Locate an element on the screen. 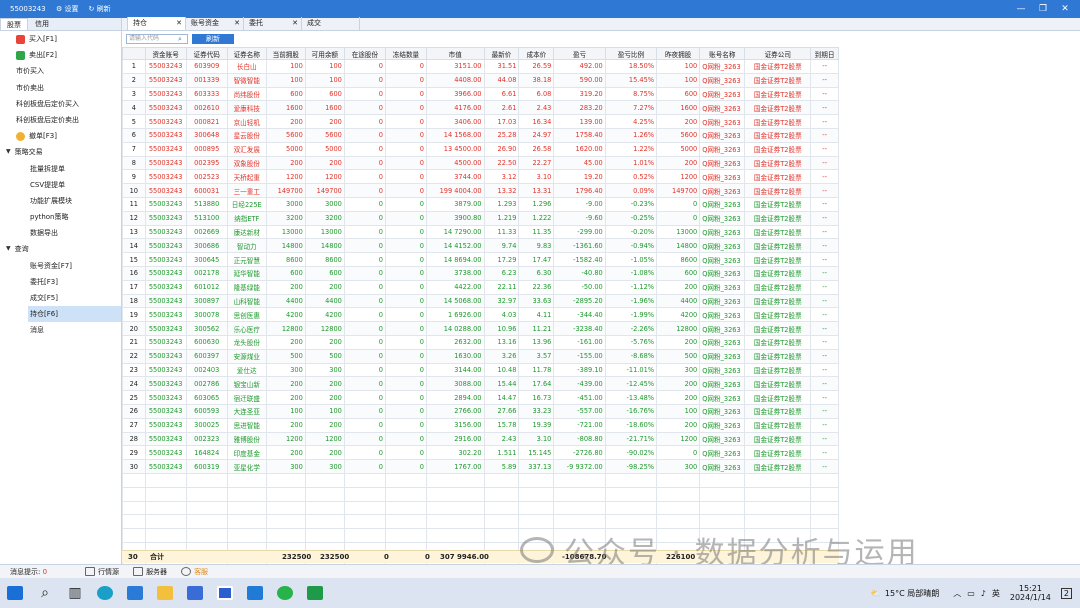 This screenshot has height=608, width=1080. wechat-app-icon is located at coordinates (285, 593).